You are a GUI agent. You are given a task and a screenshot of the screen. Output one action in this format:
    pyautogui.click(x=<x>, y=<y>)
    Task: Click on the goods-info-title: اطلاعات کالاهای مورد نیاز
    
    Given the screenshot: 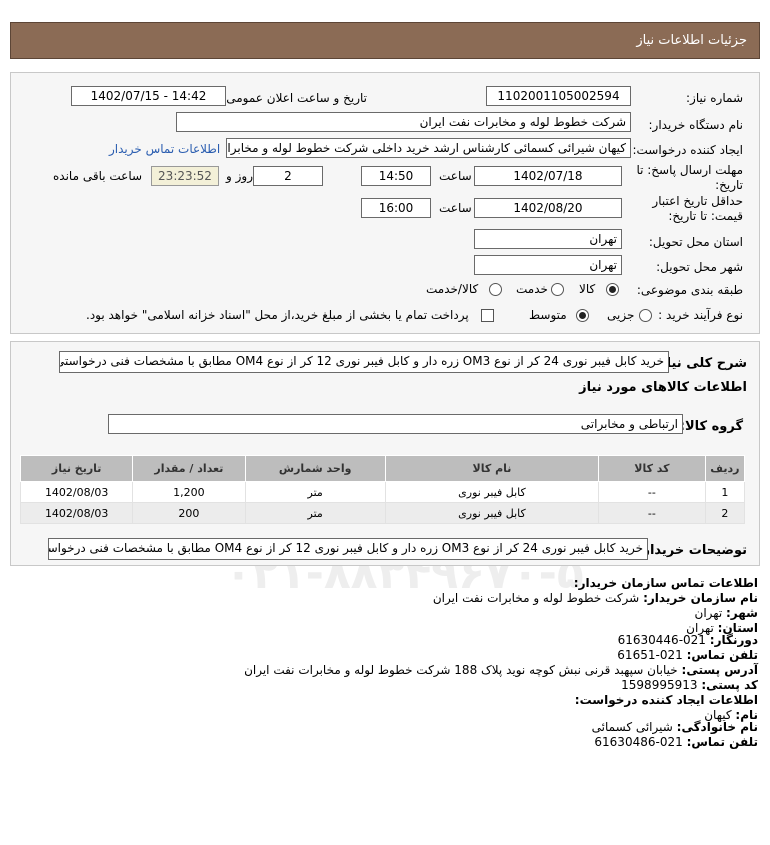 What is the action you would take?
    pyautogui.click(x=663, y=387)
    